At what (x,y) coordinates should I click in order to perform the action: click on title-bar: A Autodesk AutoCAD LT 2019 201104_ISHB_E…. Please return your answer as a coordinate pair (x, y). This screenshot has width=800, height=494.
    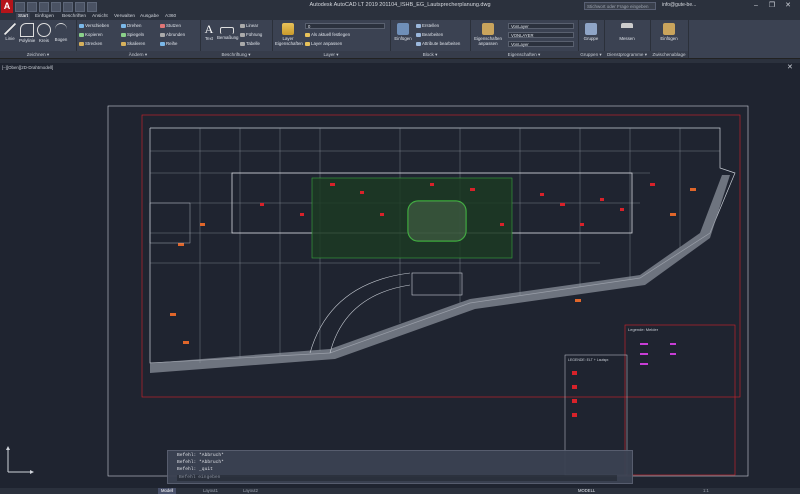
    Looking at the image, I should click on (400, 6).